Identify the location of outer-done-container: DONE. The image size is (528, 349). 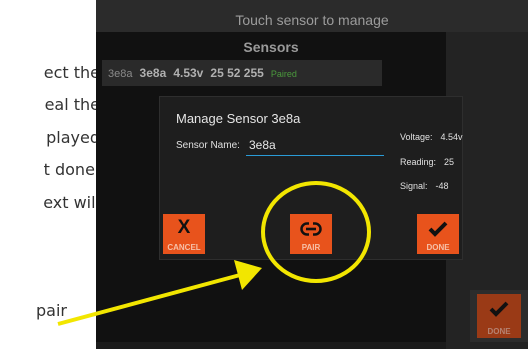
(499, 316).